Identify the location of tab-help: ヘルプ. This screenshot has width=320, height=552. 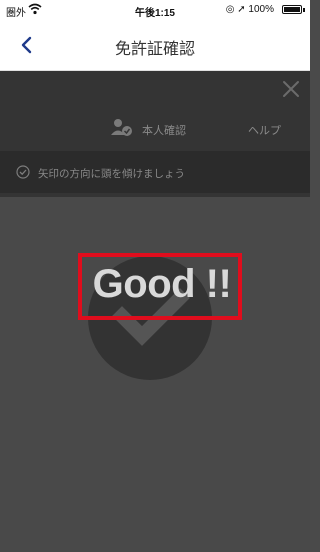
(264, 130).